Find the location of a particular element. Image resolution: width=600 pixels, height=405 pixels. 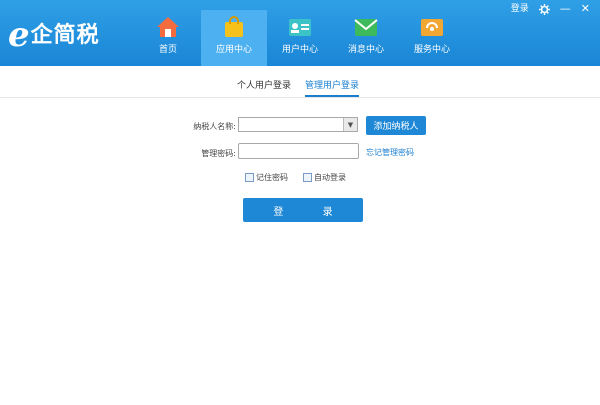

tab-personal-login: 个人用户登录 is located at coordinates (264, 87).